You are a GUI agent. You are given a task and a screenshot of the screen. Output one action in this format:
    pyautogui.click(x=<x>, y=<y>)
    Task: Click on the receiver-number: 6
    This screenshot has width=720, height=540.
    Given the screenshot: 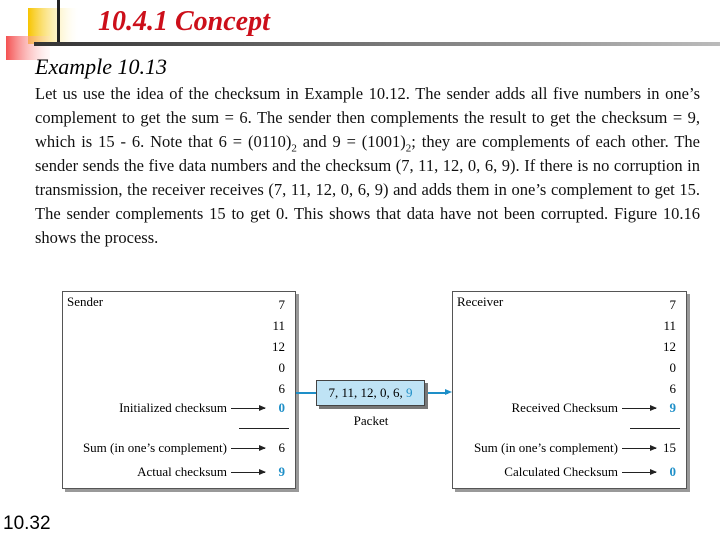 What is the action you would take?
    pyautogui.click(x=673, y=388)
    